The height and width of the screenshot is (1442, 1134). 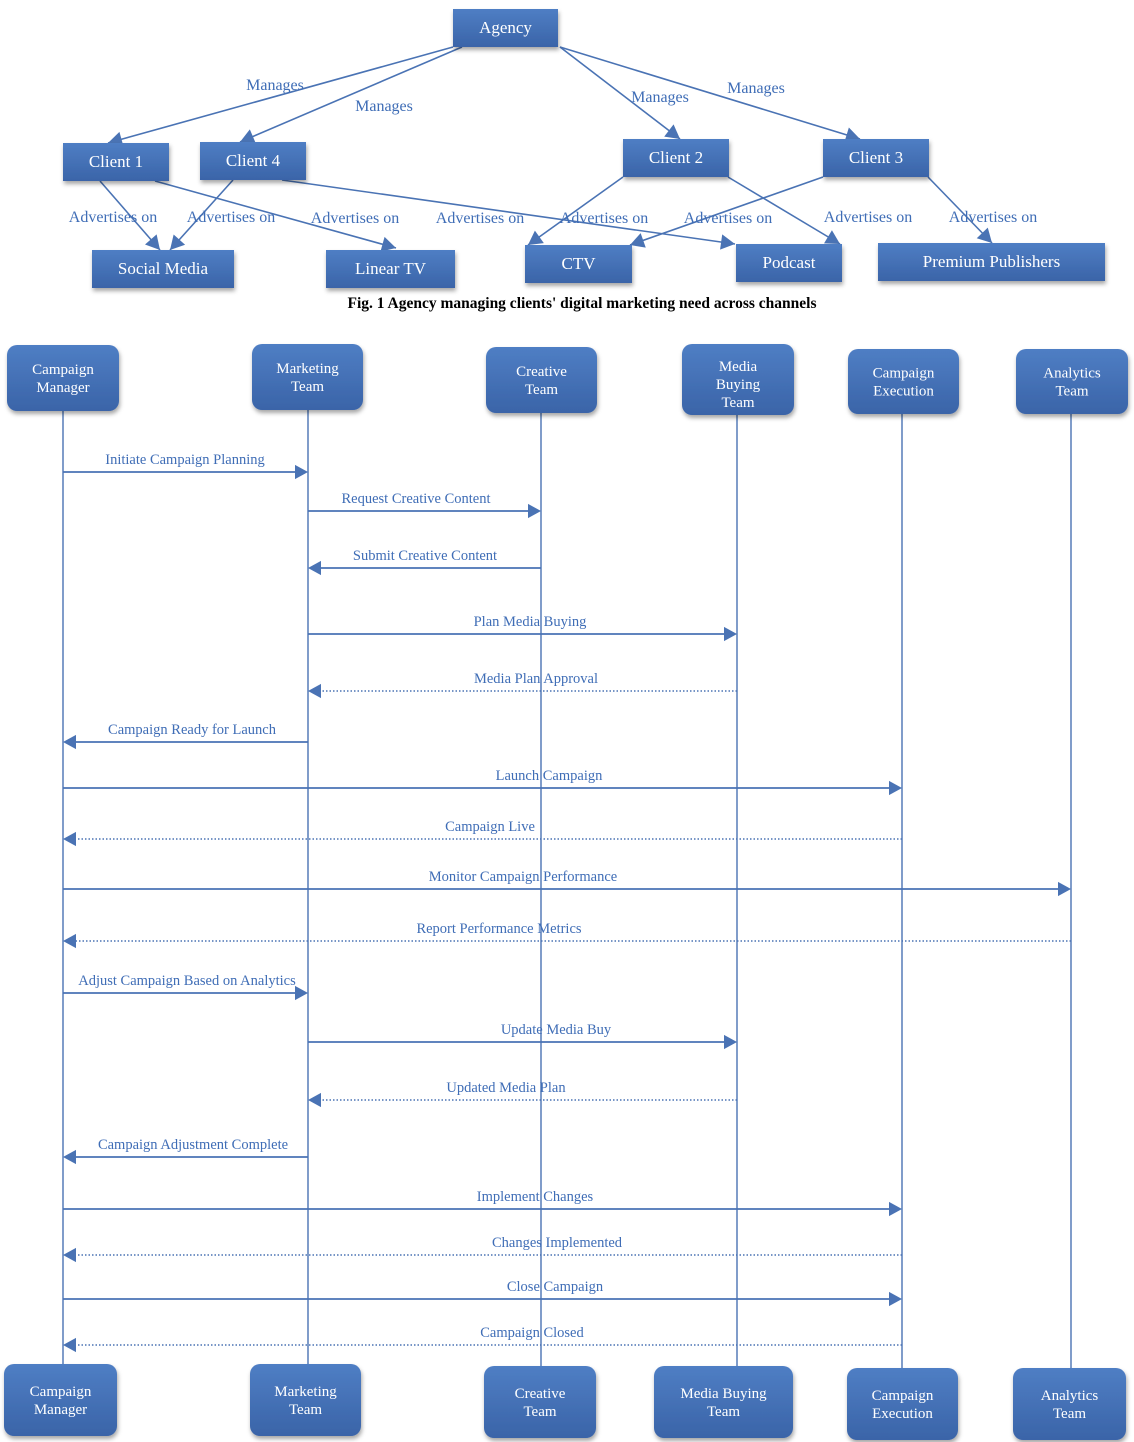 What do you see at coordinates (60, 1400) in the screenshot?
I see `actor-bottom-cm: Campaign Manager` at bounding box center [60, 1400].